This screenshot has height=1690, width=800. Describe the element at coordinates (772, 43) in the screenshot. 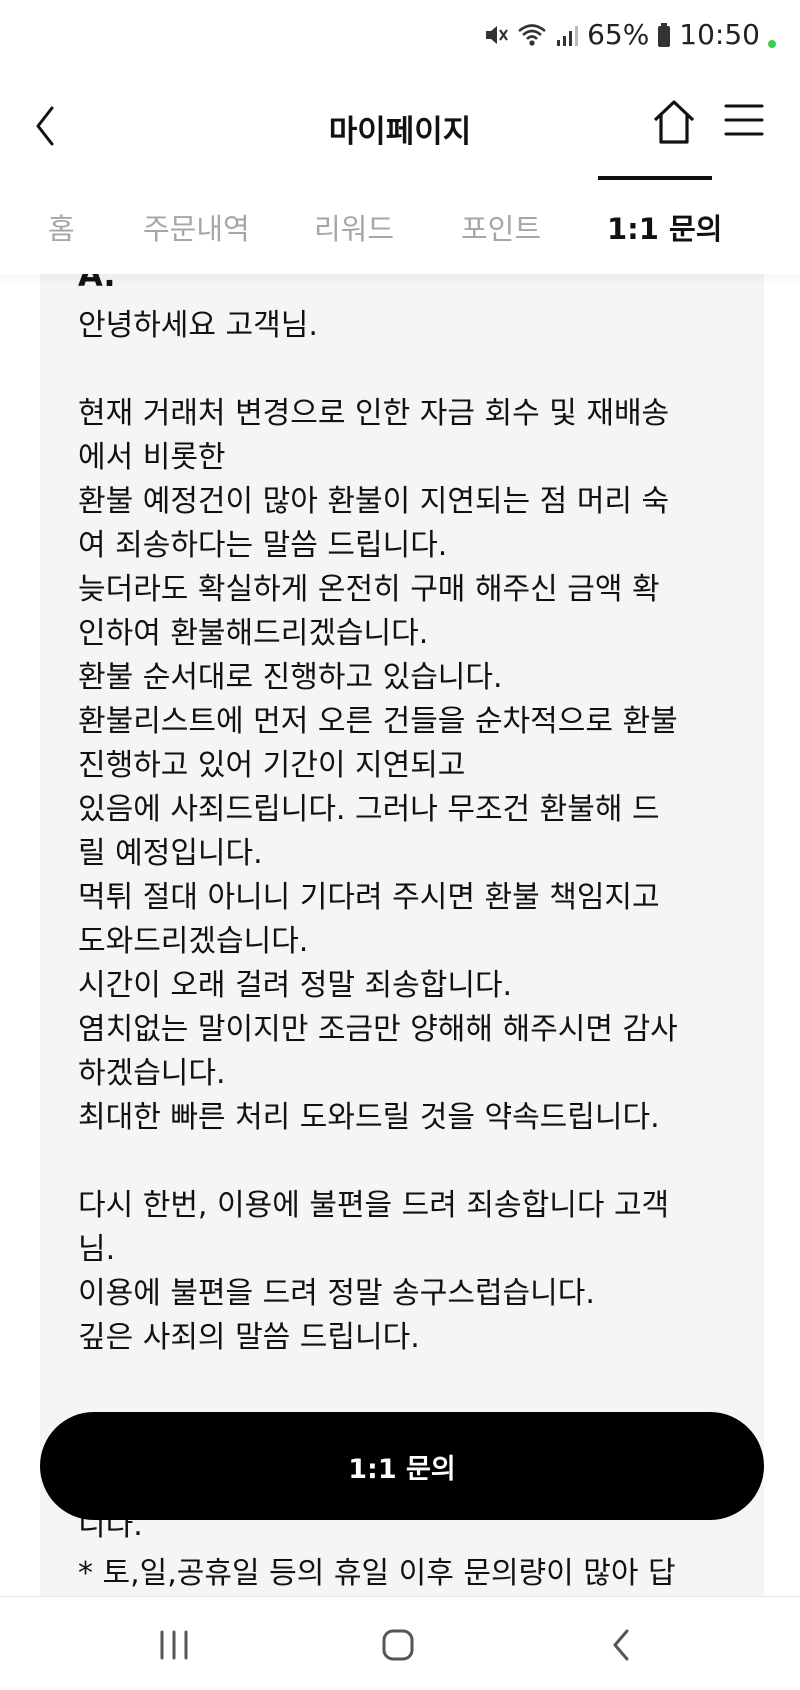

I see `privacy-indicator-dot` at that location.